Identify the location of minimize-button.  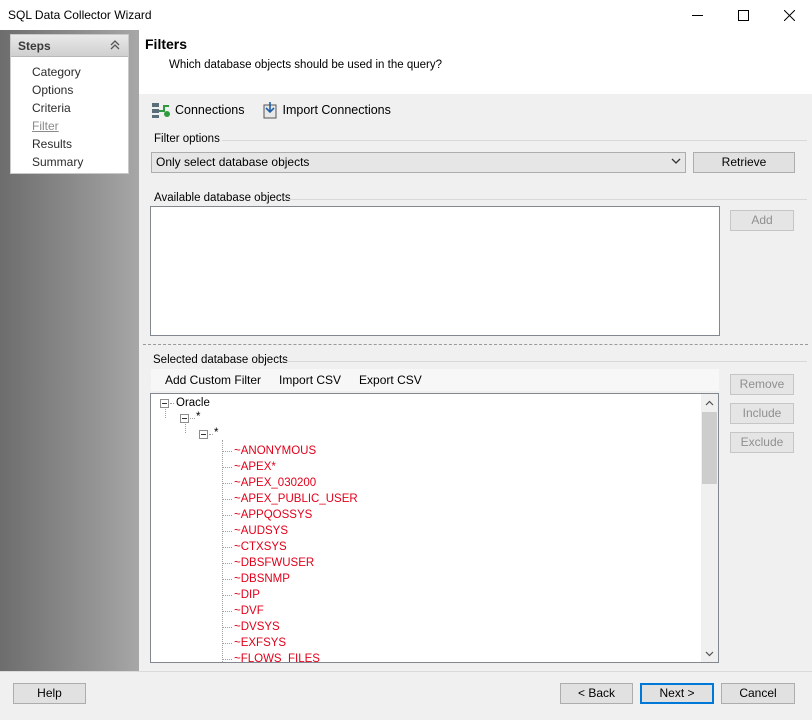
(697, 15).